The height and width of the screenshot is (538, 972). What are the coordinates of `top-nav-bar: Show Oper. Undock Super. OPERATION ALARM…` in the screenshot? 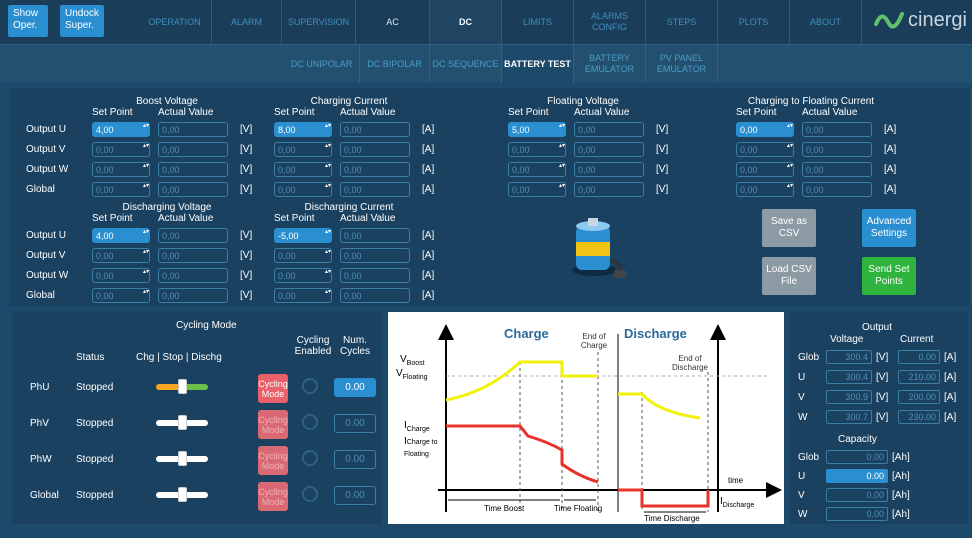 It's located at (486, 22).